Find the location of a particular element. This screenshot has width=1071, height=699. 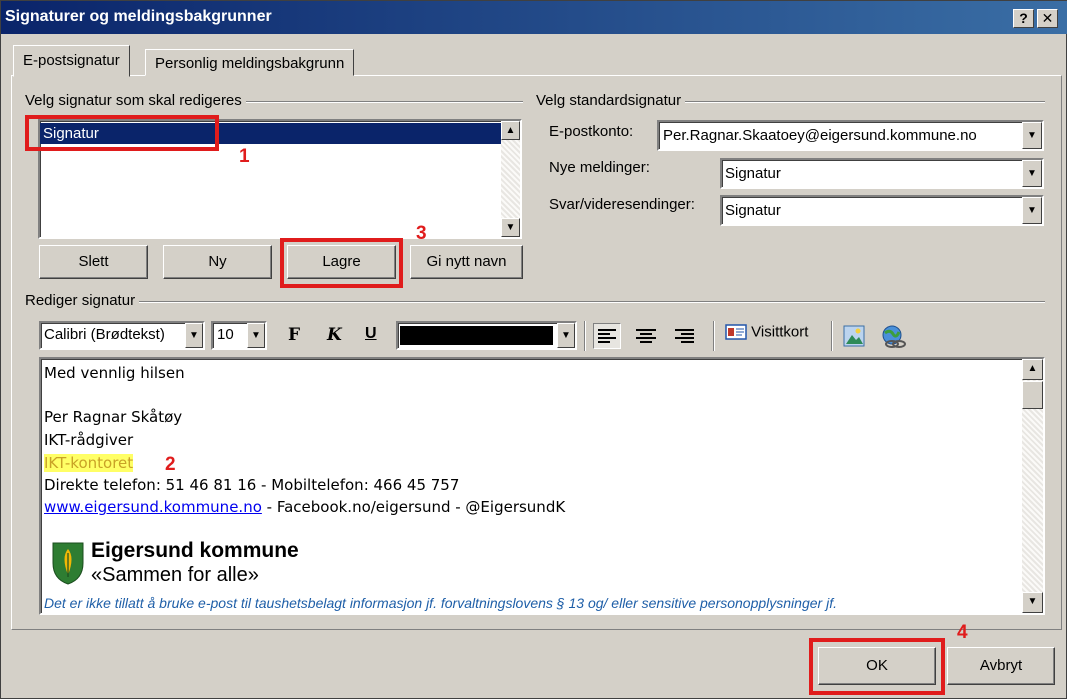

underline-button: U is located at coordinates (371, 334).